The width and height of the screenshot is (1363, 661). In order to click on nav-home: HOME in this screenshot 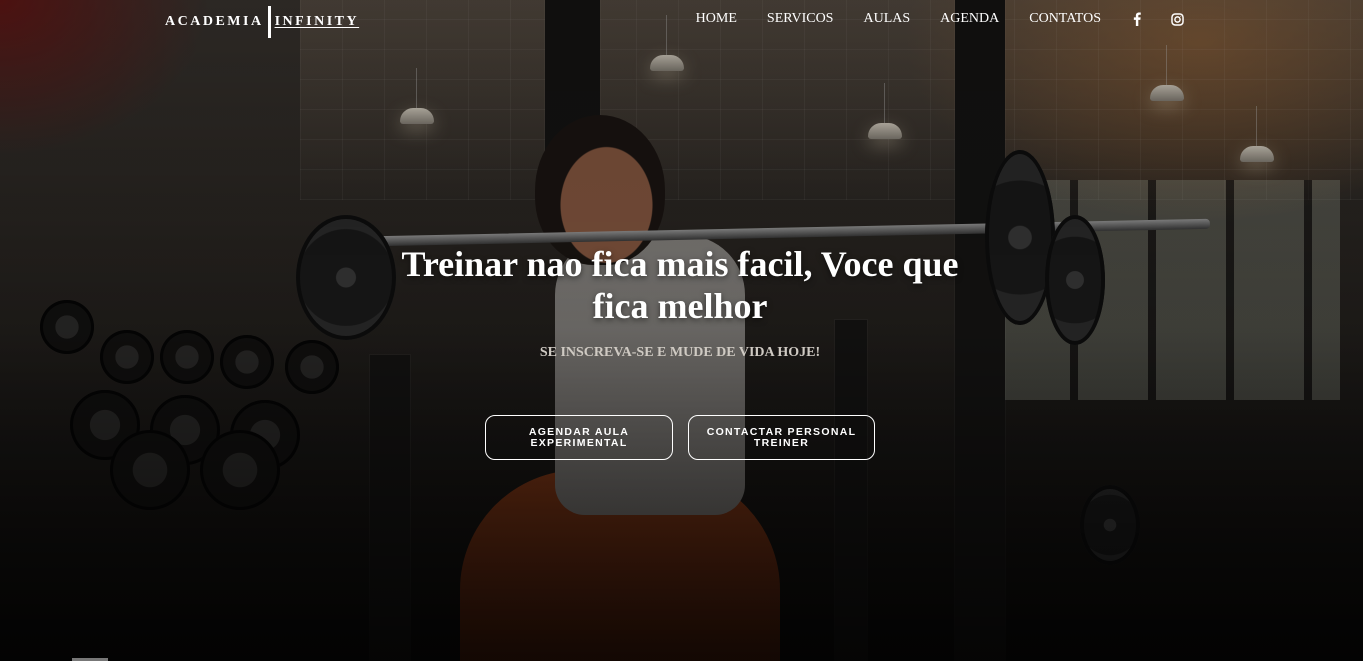, I will do `click(716, 19)`.